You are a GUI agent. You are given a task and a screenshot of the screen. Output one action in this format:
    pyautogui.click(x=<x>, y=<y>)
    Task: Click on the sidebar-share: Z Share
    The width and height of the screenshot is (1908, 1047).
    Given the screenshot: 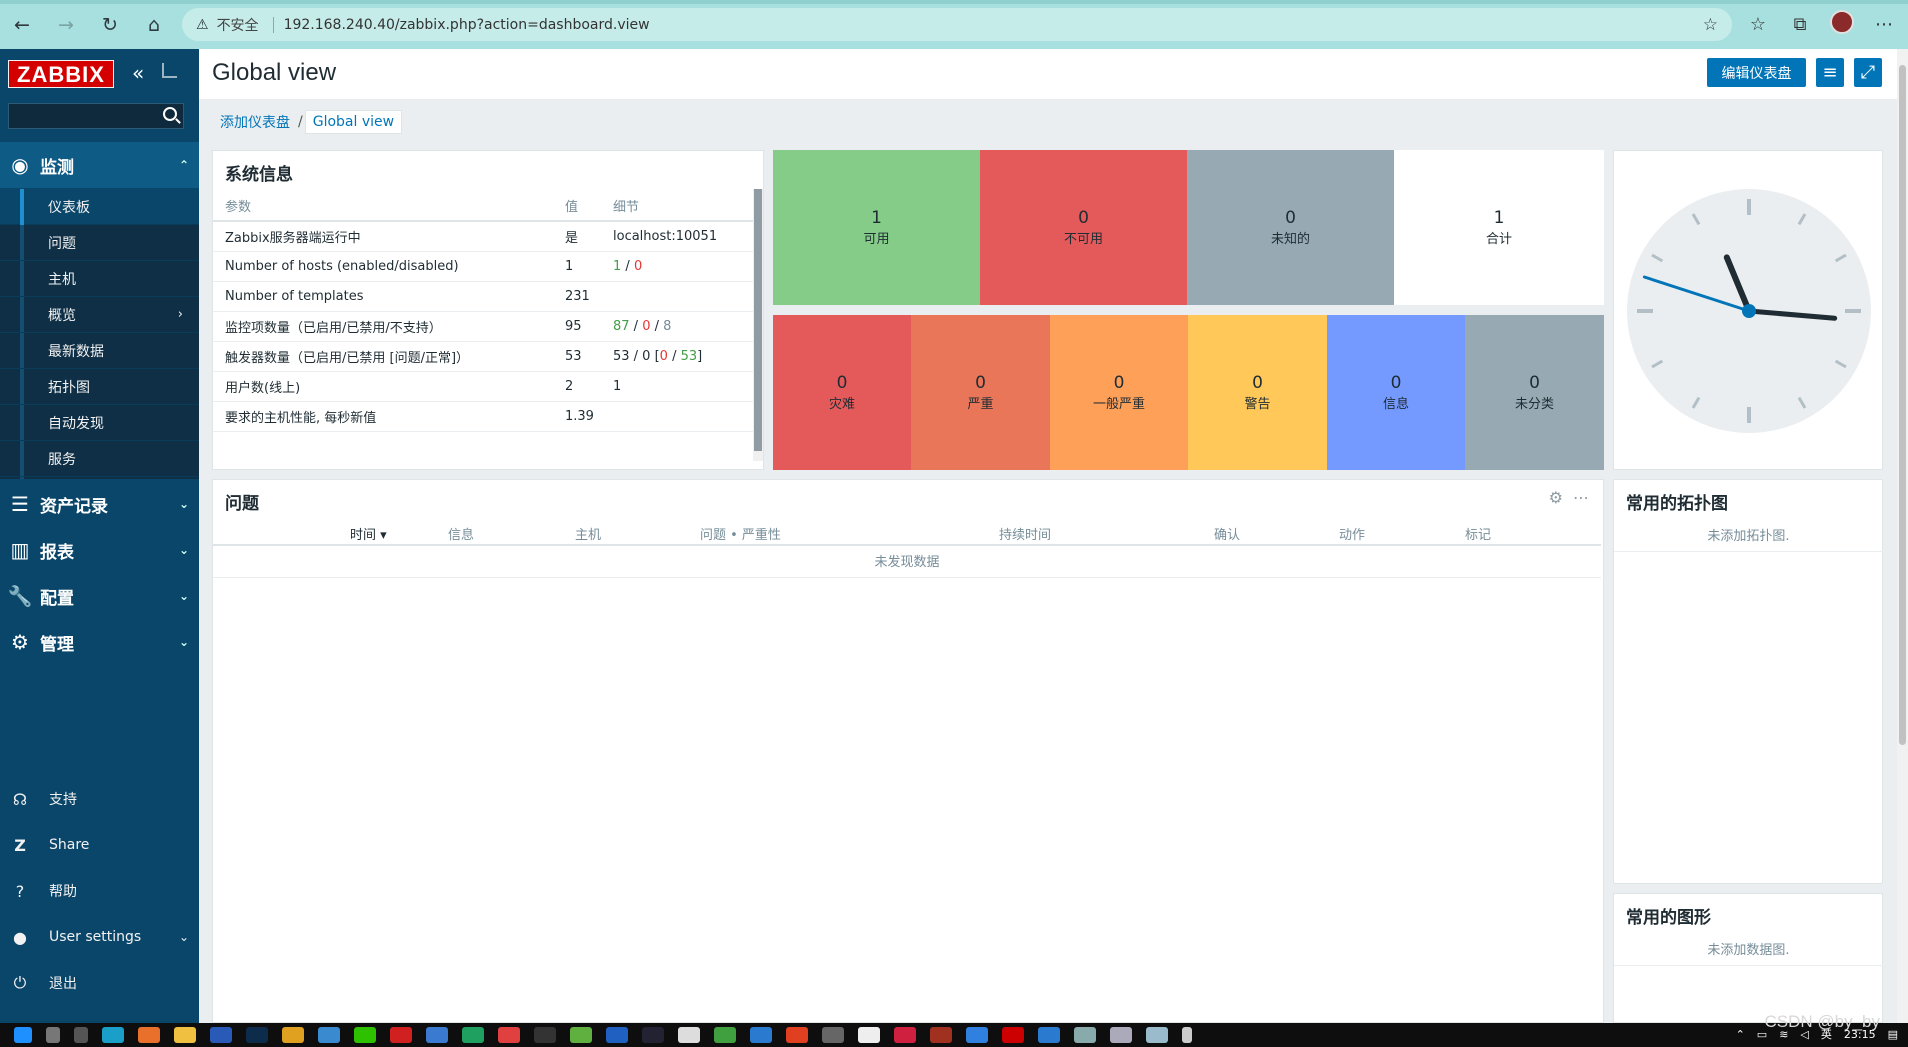 What is the action you would take?
    pyautogui.click(x=99, y=845)
    